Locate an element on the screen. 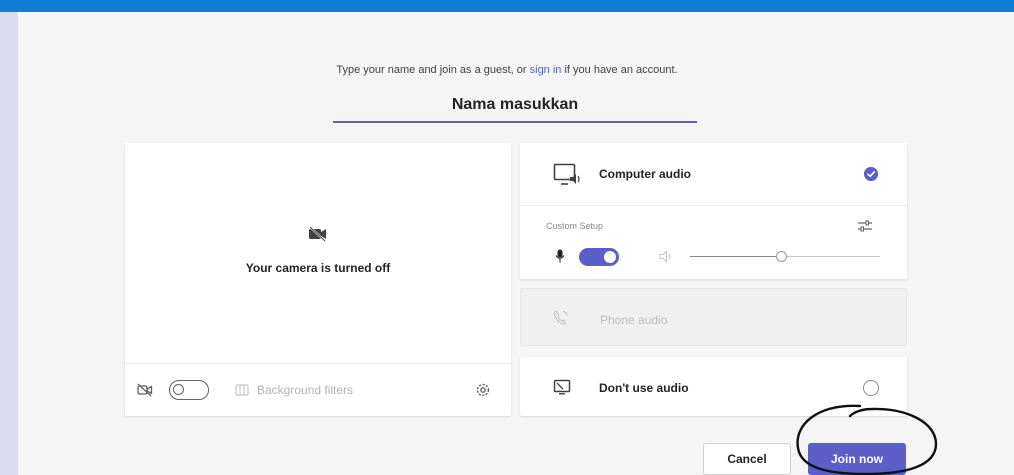 The height and width of the screenshot is (475, 1014). phone-icon is located at coordinates (560, 317).